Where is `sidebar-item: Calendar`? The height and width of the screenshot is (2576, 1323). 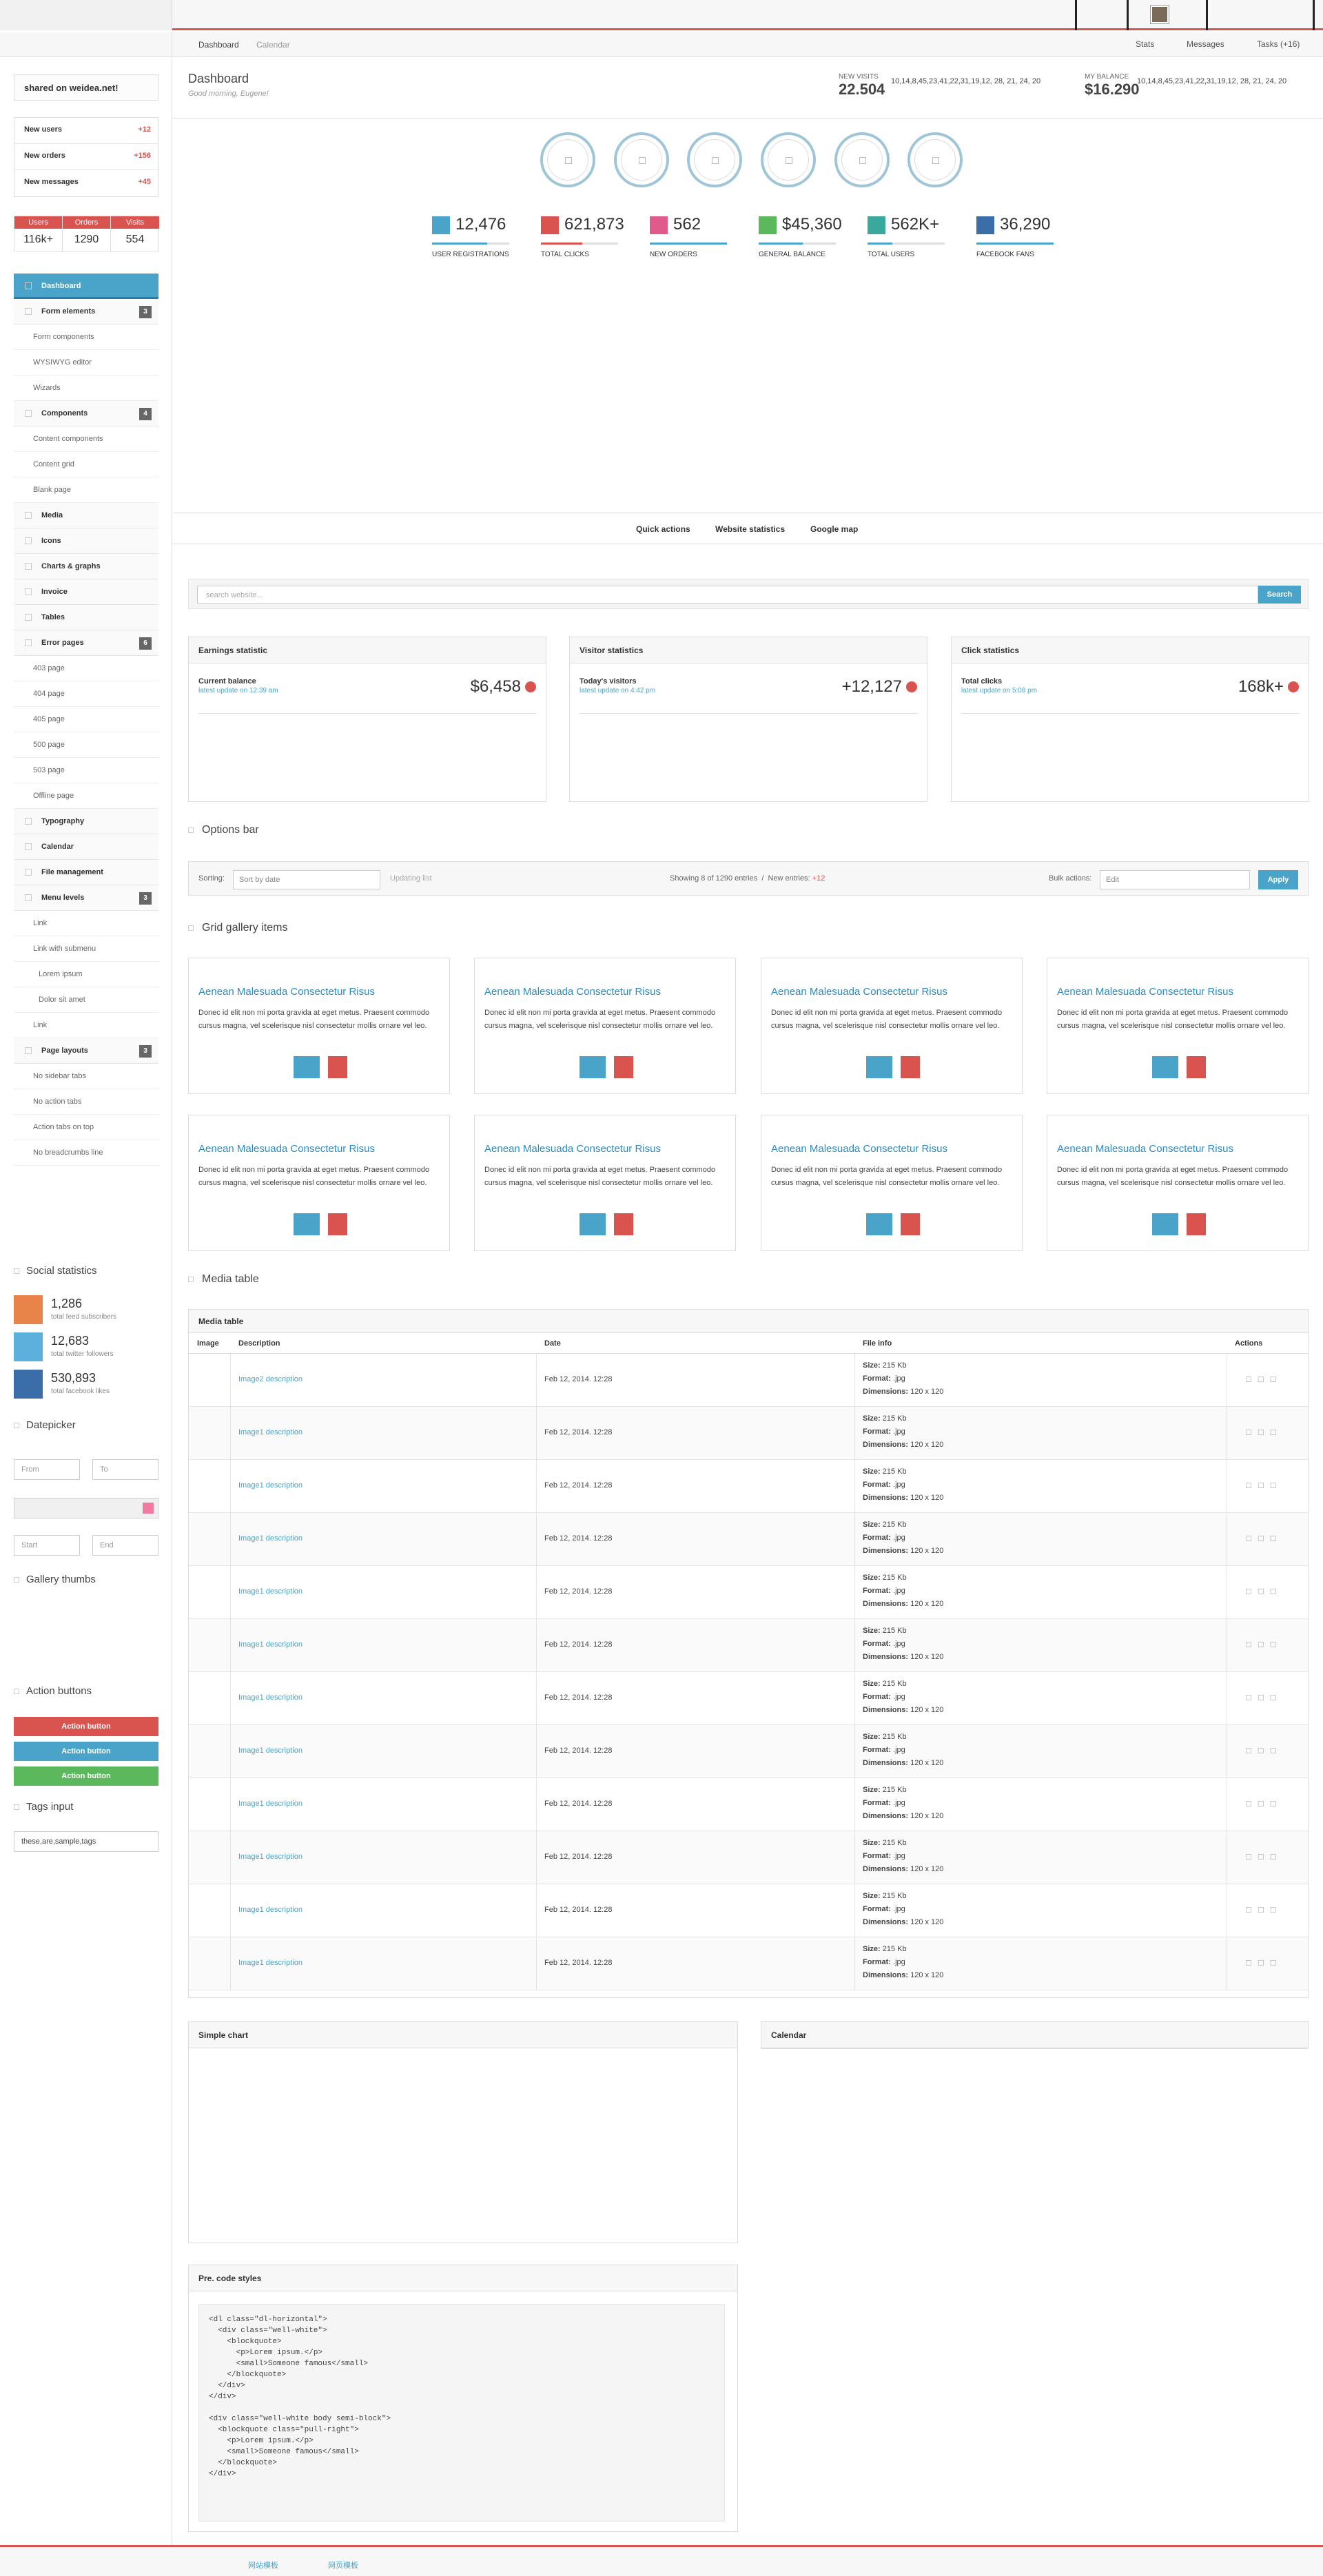
sidebar-item: Calendar is located at coordinates (86, 847).